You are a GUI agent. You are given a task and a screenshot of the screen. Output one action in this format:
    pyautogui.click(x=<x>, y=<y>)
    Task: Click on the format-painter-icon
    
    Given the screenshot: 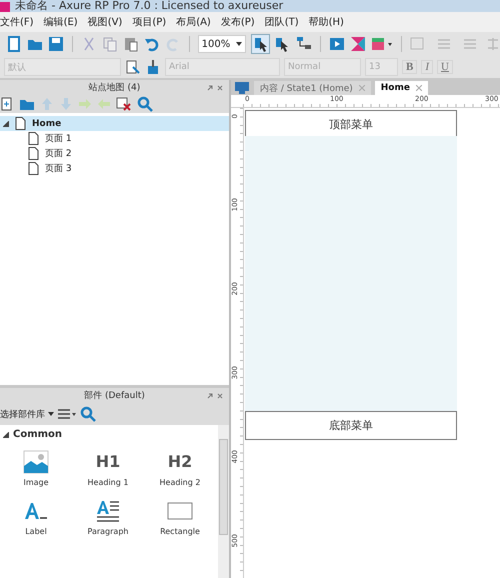 What is the action you would take?
    pyautogui.click(x=133, y=67)
    